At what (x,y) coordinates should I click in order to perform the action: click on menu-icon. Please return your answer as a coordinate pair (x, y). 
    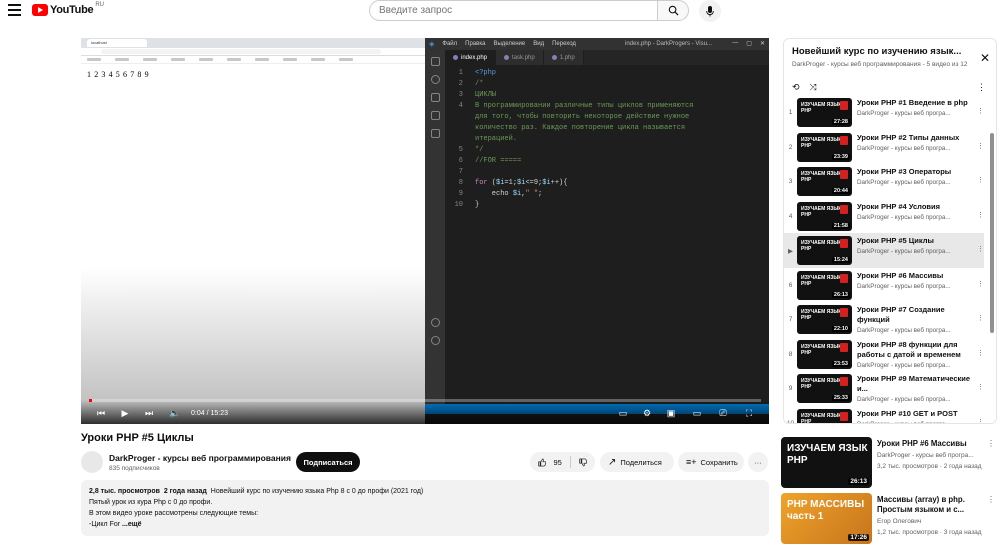
    Looking at the image, I should click on (14, 10).